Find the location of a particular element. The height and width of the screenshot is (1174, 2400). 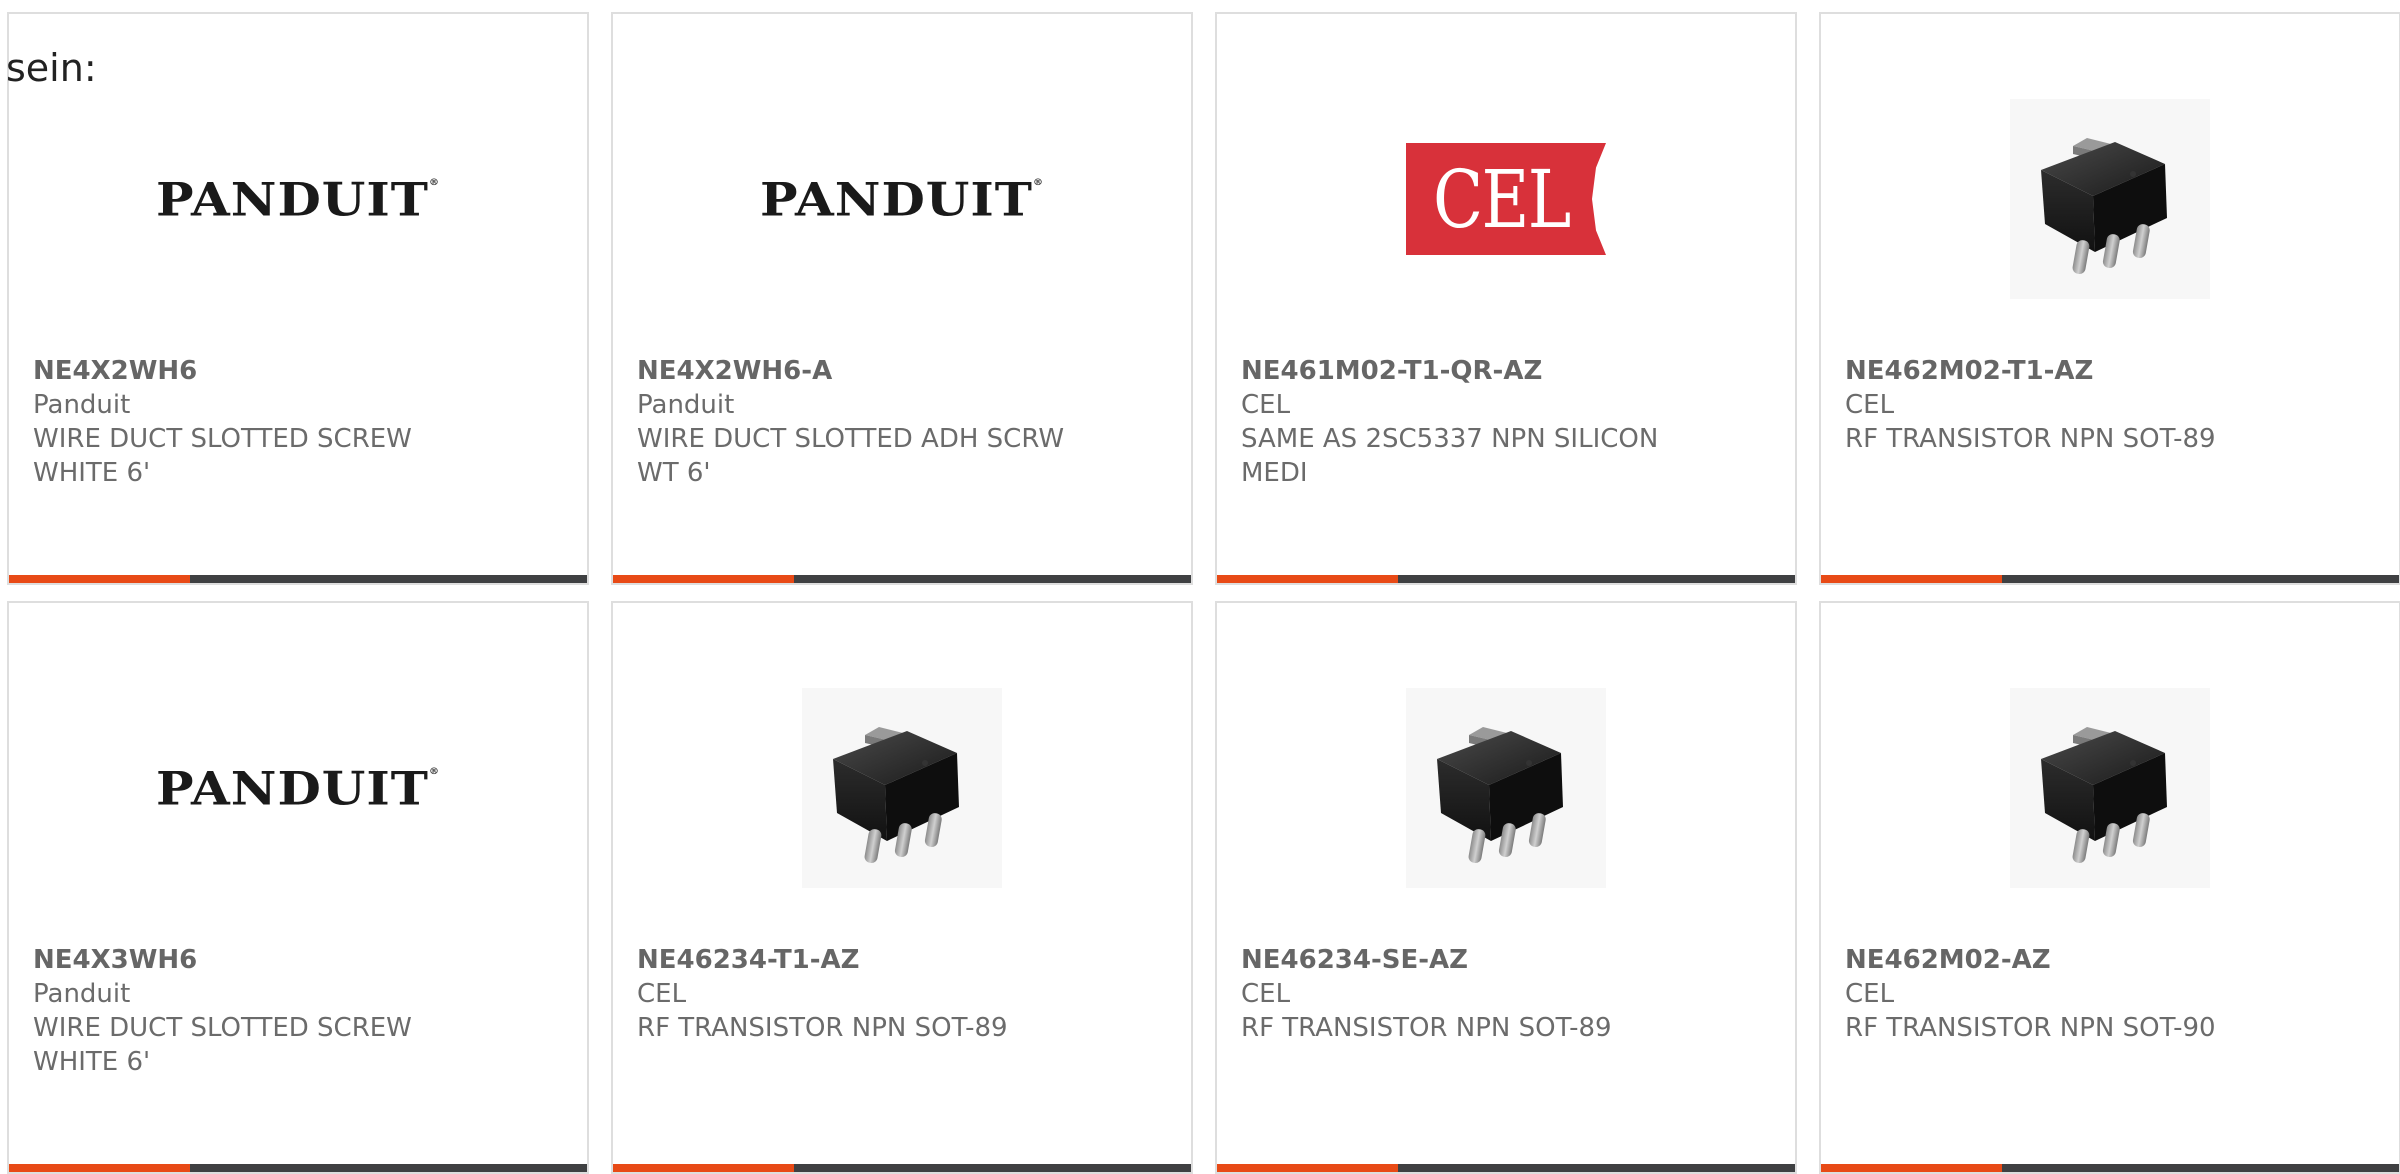

cel-logo: CEL is located at coordinates (1506, 199).